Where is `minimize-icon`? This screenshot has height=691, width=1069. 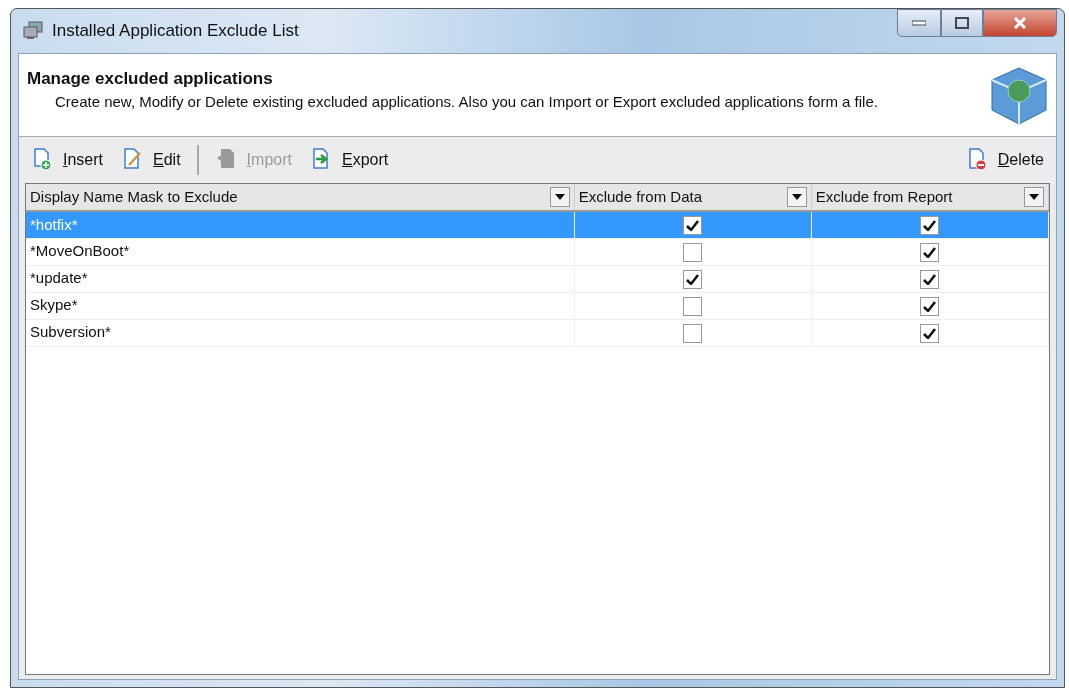
minimize-icon is located at coordinates (919, 23).